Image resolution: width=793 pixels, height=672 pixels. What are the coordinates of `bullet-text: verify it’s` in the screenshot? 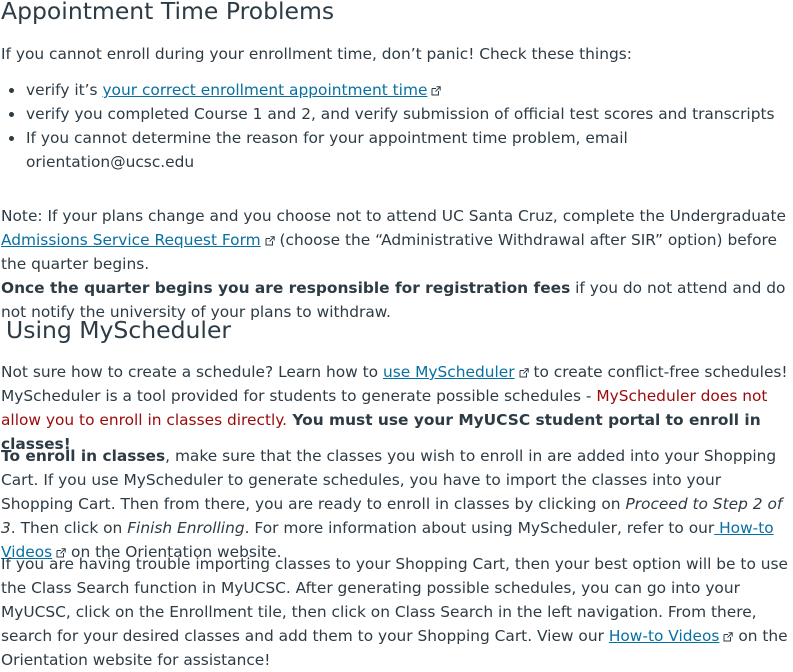 It's located at (64, 90).